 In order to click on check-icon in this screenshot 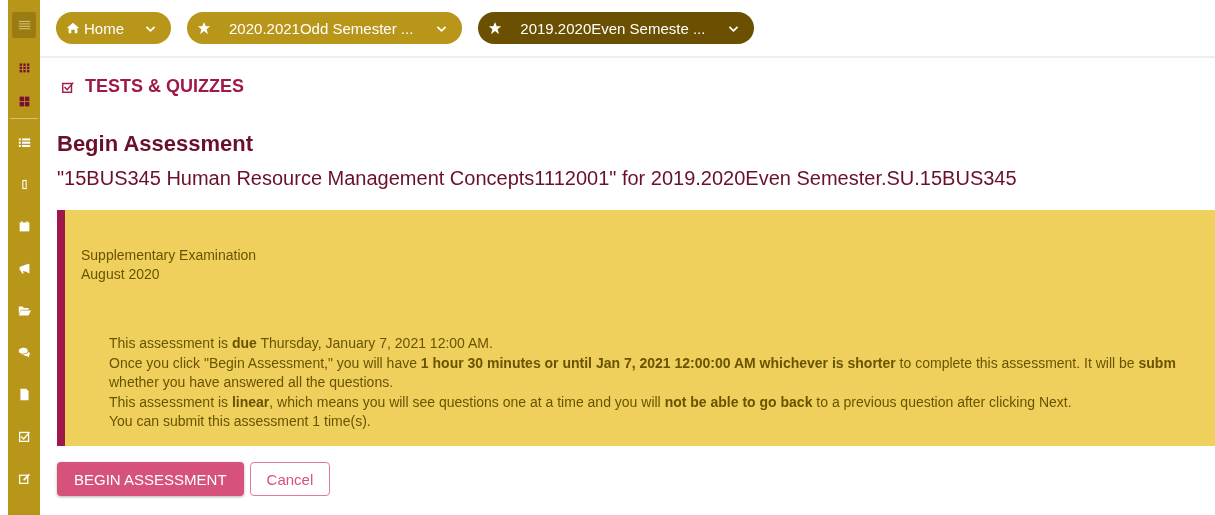, I will do `click(24, 436)`.